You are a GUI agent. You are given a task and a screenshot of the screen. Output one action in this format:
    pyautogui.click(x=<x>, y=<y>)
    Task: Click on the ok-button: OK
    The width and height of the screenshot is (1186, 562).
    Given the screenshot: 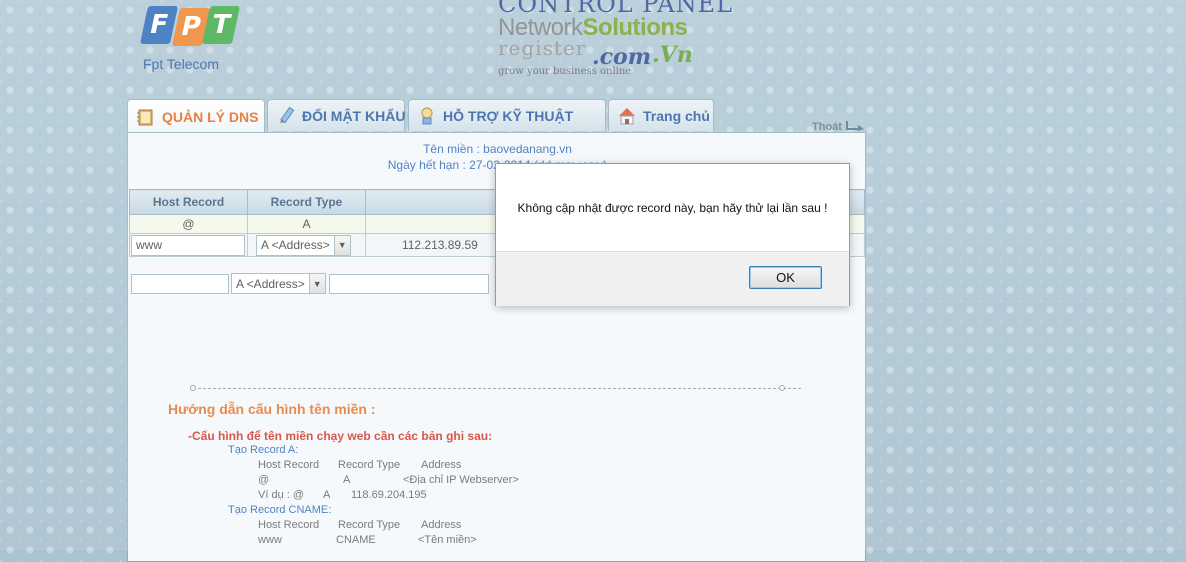 What is the action you would take?
    pyautogui.click(x=785, y=277)
    